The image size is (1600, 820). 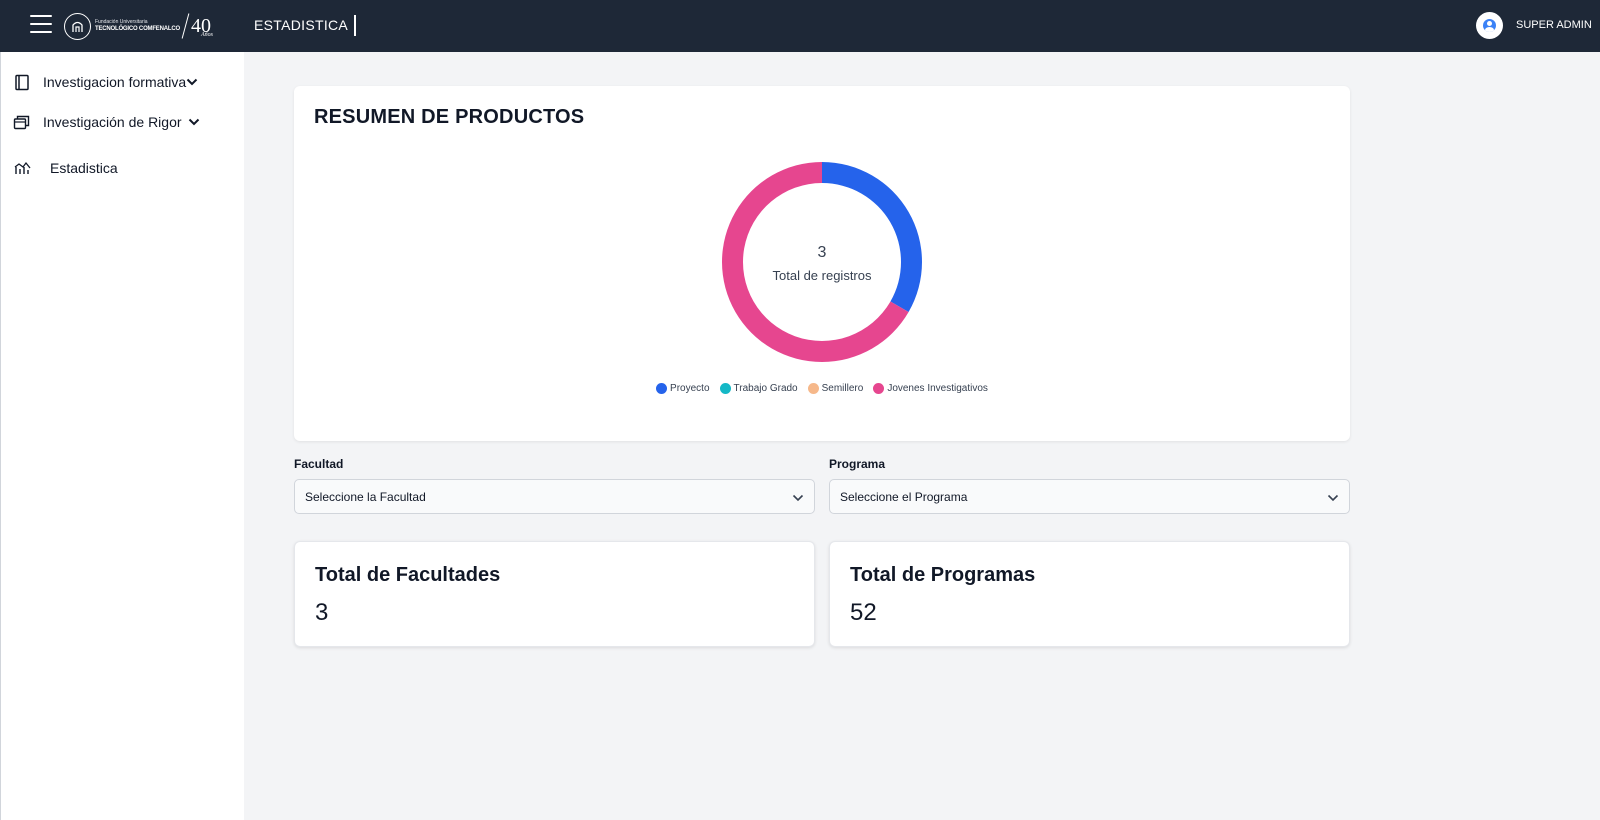 I want to click on sidebar-item-investigacion-rigor: Investigación de Rigor, so click(x=107, y=122).